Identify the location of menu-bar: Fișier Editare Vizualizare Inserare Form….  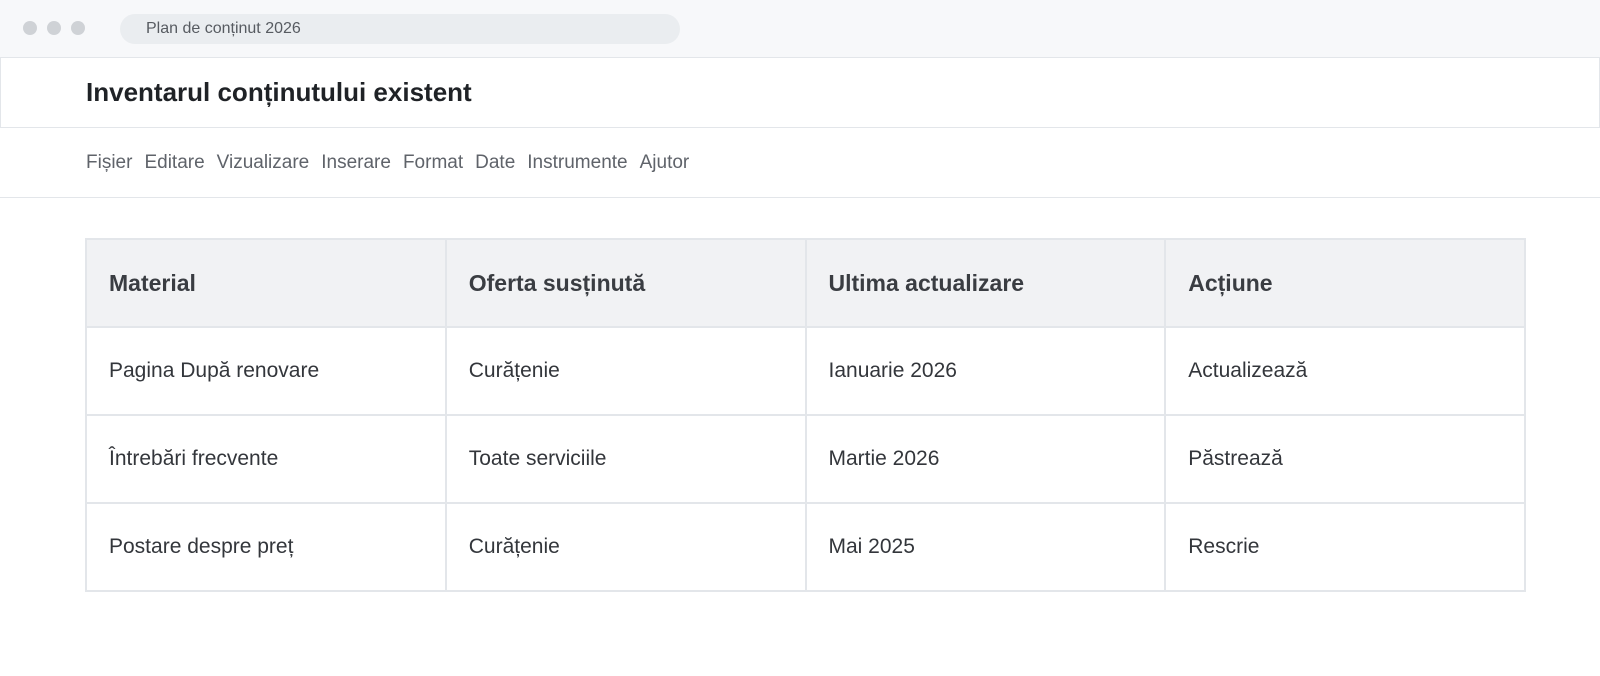
(800, 163).